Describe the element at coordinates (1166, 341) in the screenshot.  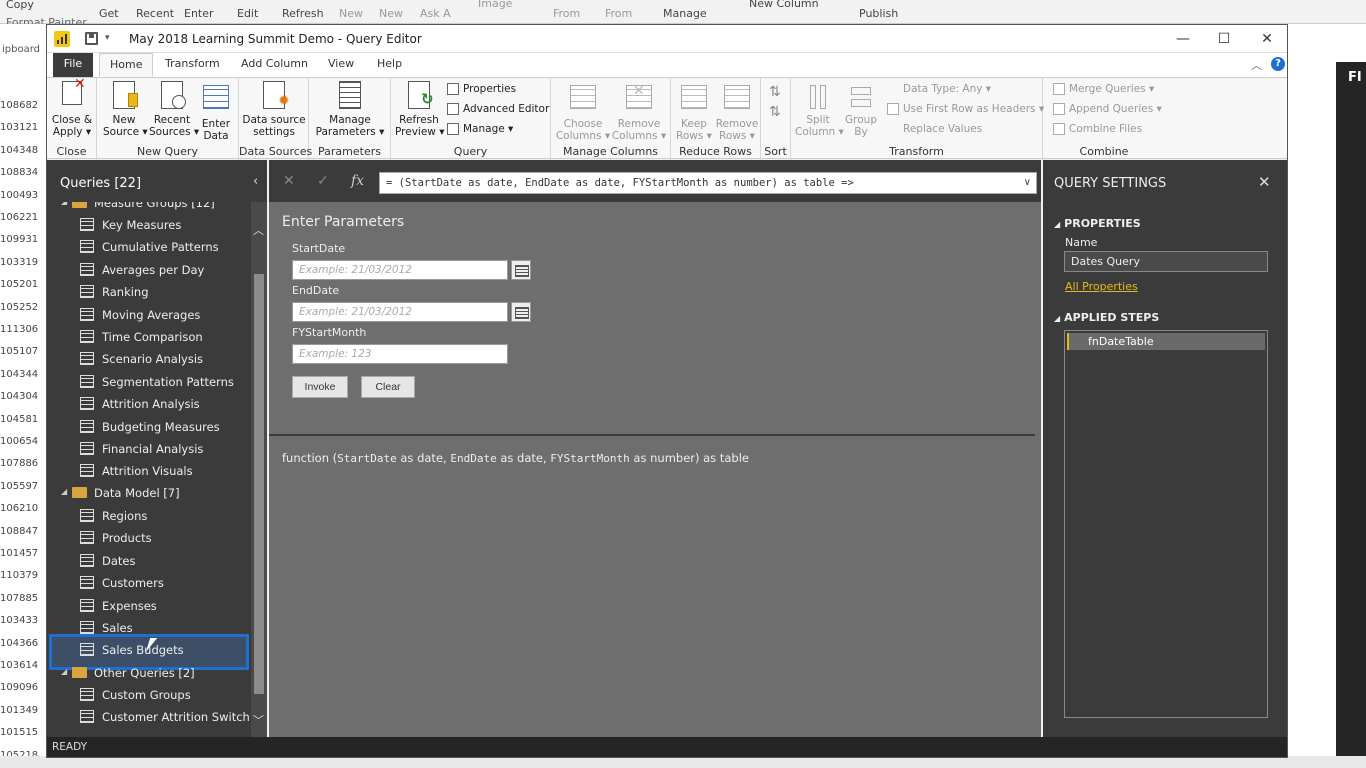
I see `step-fndatetable: fnDateTable` at that location.